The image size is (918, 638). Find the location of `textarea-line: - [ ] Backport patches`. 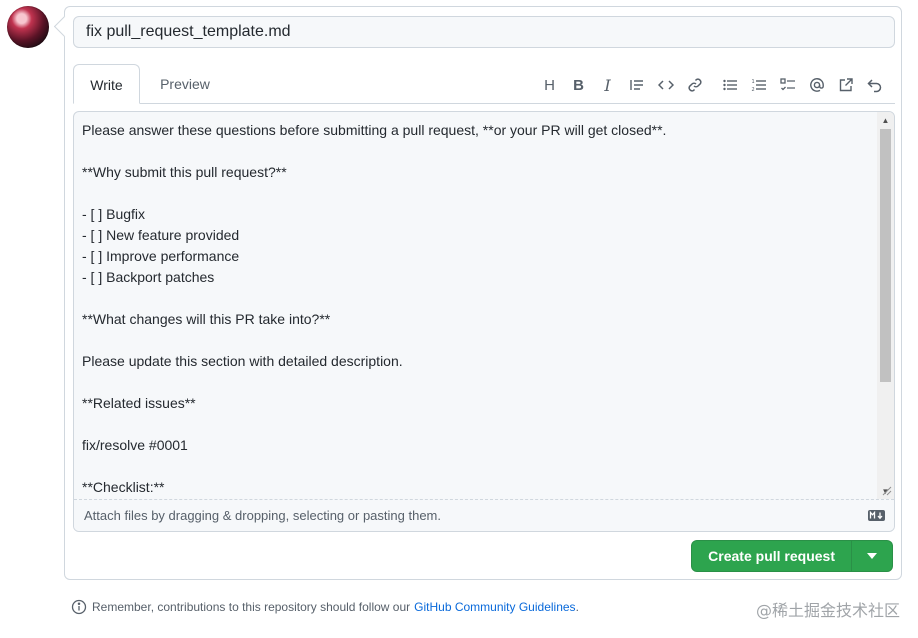

textarea-line: - [ ] Backport patches is located at coordinates (148, 277).